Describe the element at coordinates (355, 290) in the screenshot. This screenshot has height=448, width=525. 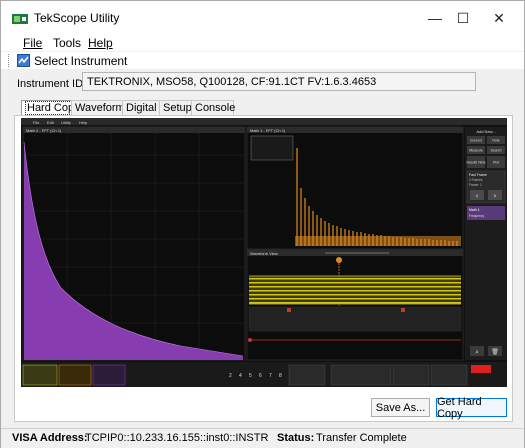
I see `channel1-trace` at that location.